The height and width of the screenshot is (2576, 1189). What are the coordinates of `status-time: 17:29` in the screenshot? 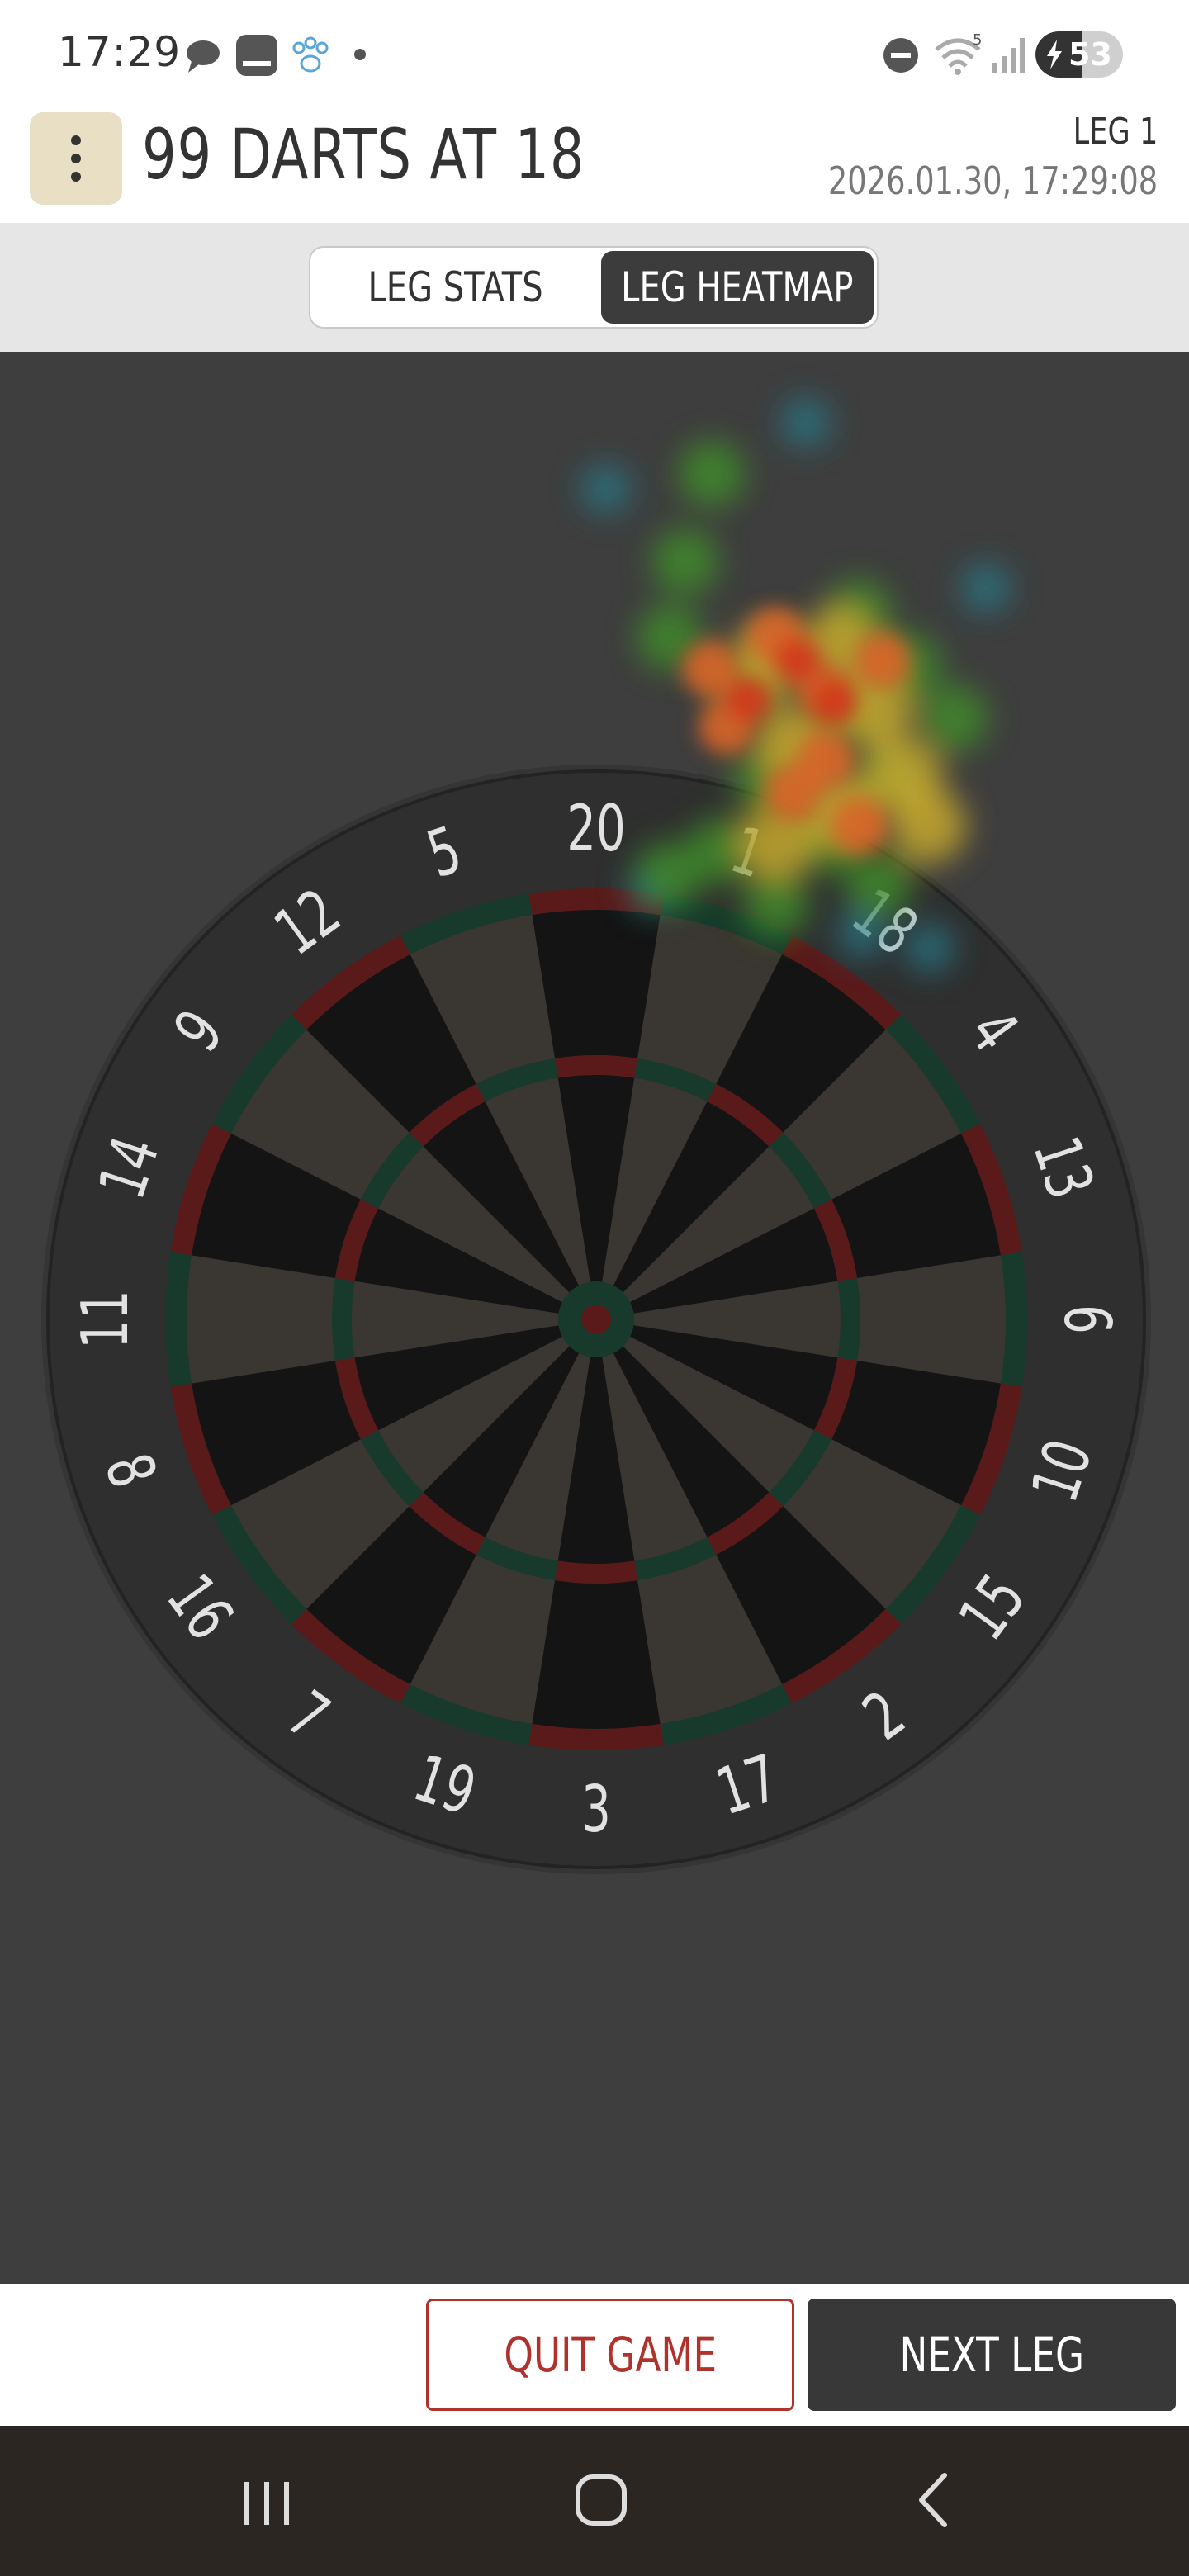 It's located at (120, 52).